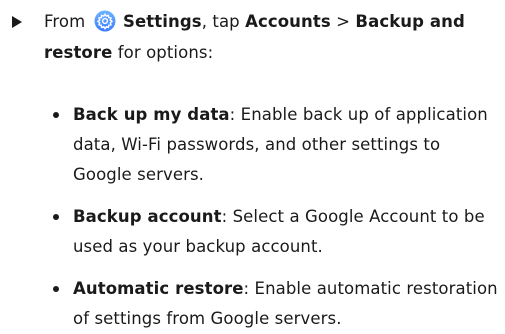  What do you see at coordinates (288, 21) in the screenshot?
I see `accounts-label: Accounts` at bounding box center [288, 21].